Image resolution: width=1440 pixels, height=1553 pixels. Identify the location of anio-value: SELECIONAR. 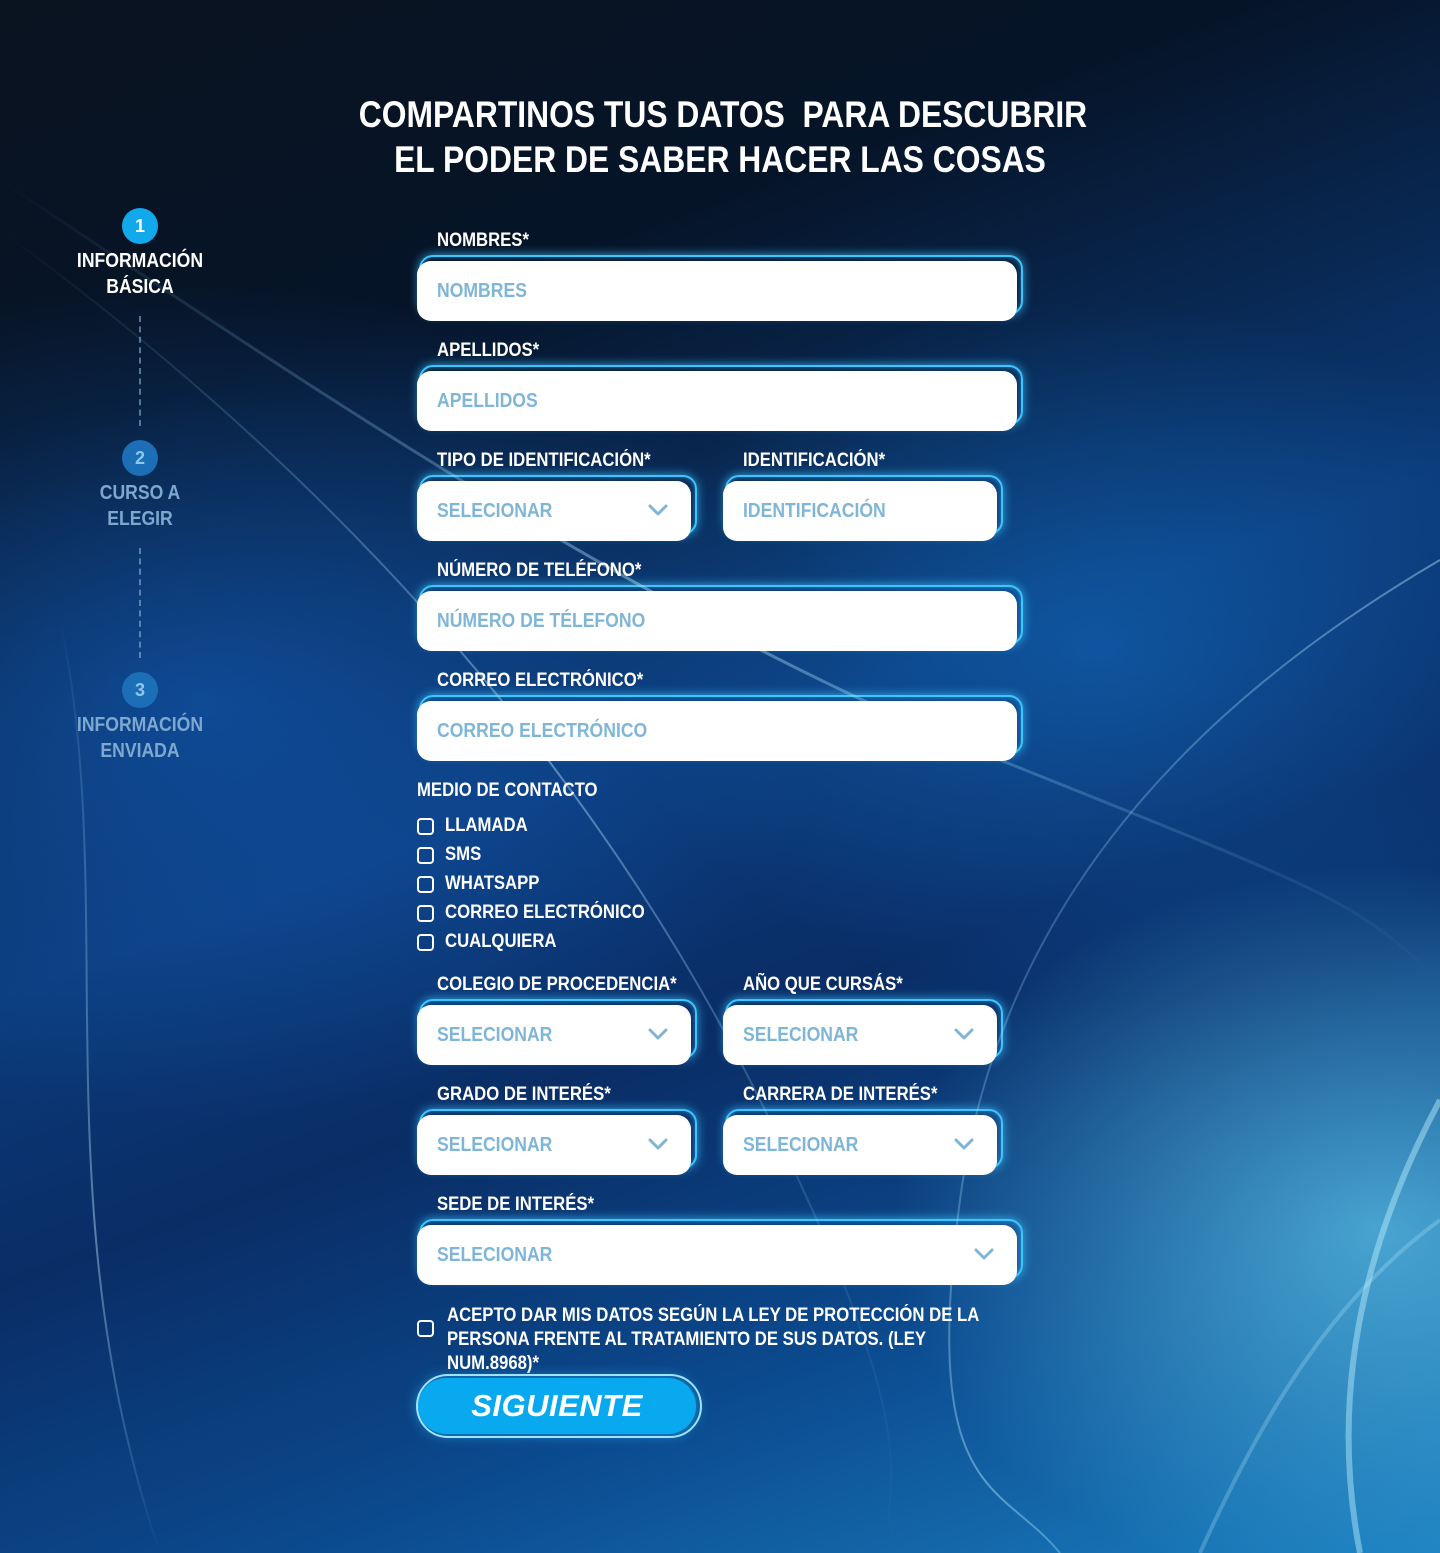
(801, 1035).